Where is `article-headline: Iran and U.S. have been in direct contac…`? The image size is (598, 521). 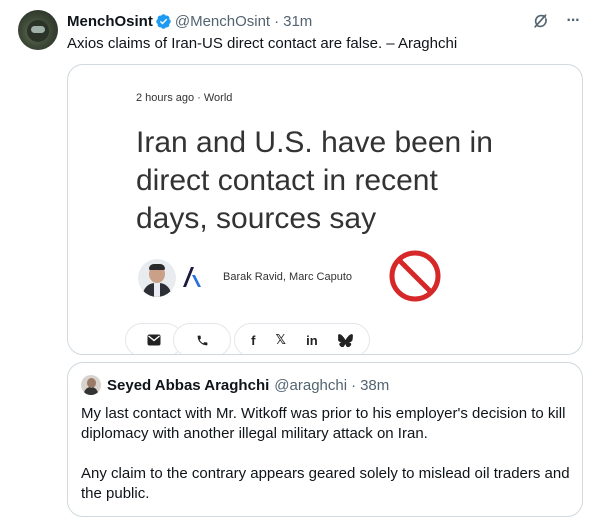 article-headline: Iran and U.S. have been in direct contac… is located at coordinates (314, 180).